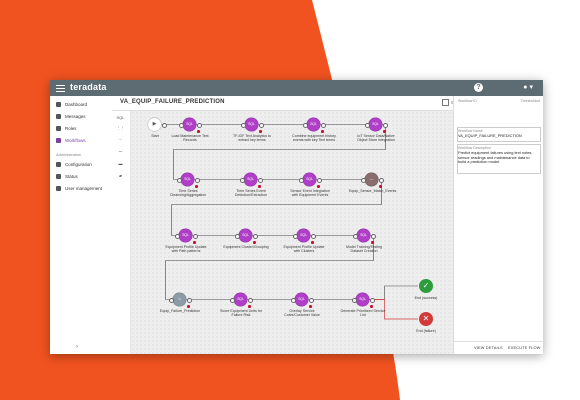 Image resolution: width=580 pixels, height=400 pixels. Describe the element at coordinates (240, 299) in the screenshot. I see `workflow-node-n14: SQL` at that location.